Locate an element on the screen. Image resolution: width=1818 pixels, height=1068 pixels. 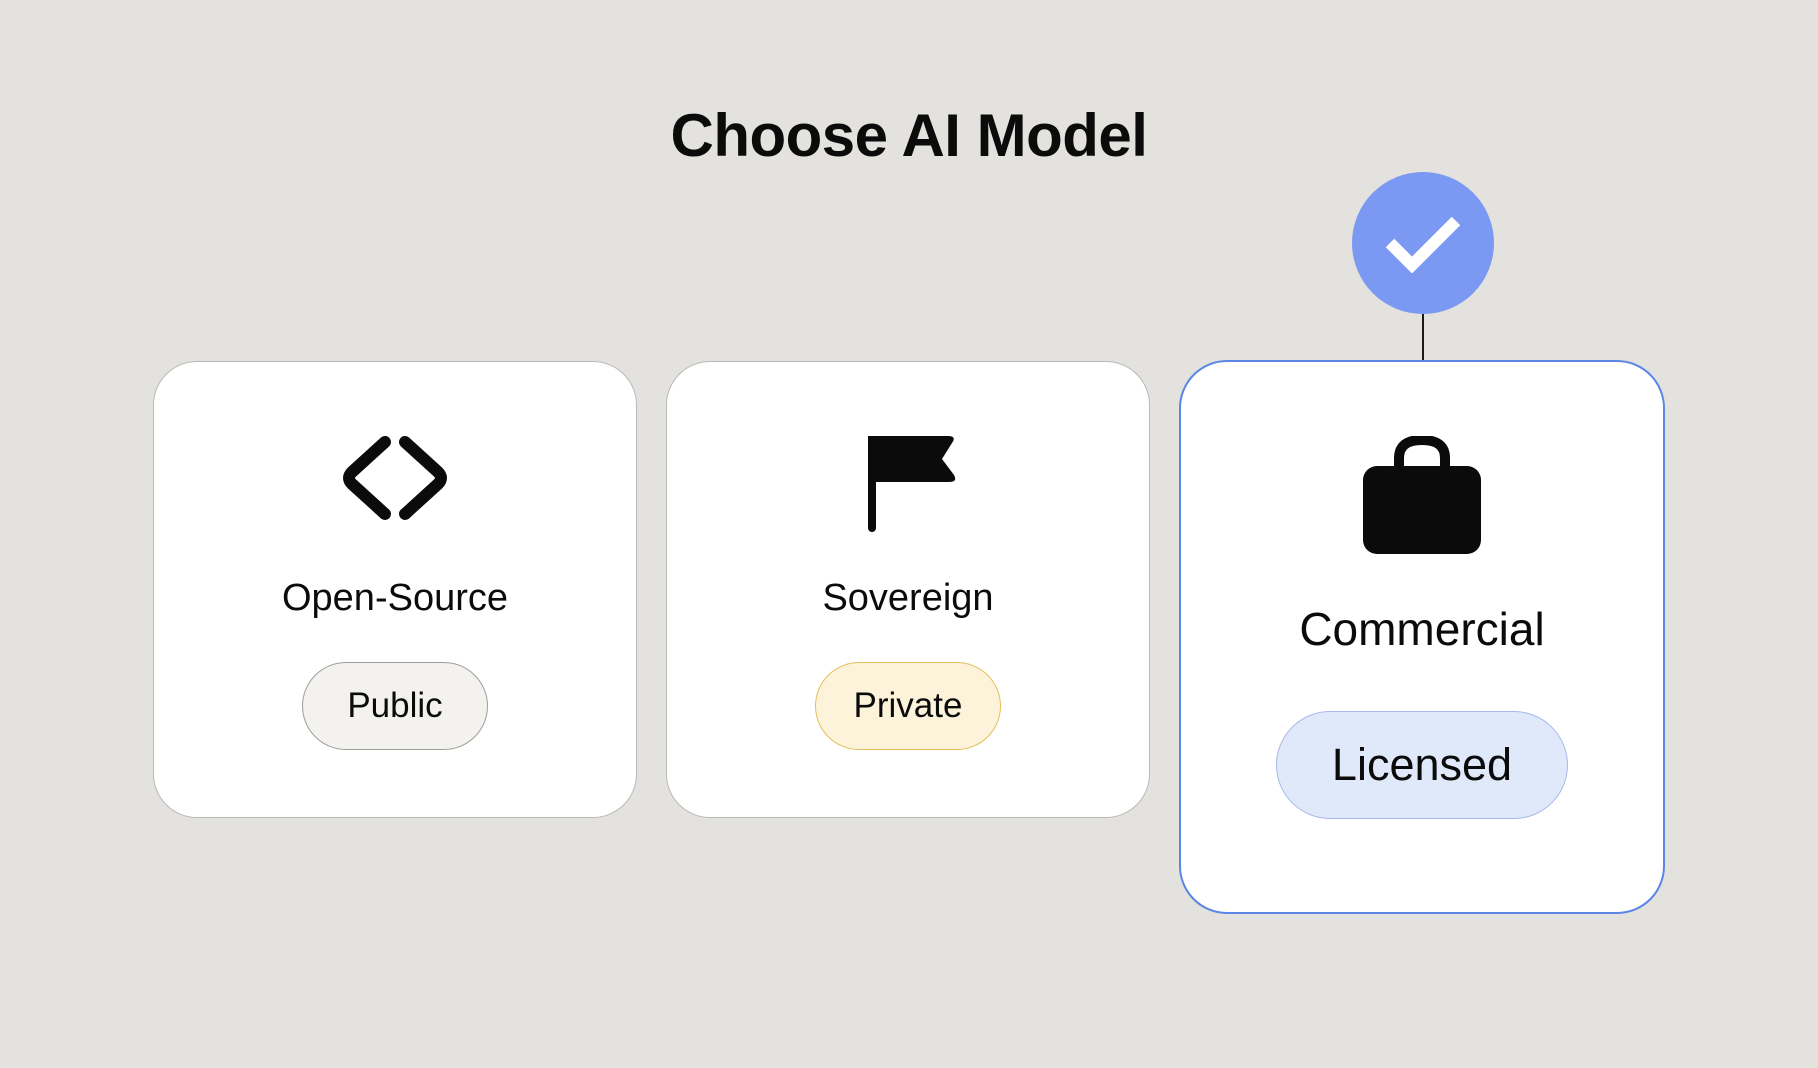
option-label: Open-Source is located at coordinates (394, 598).